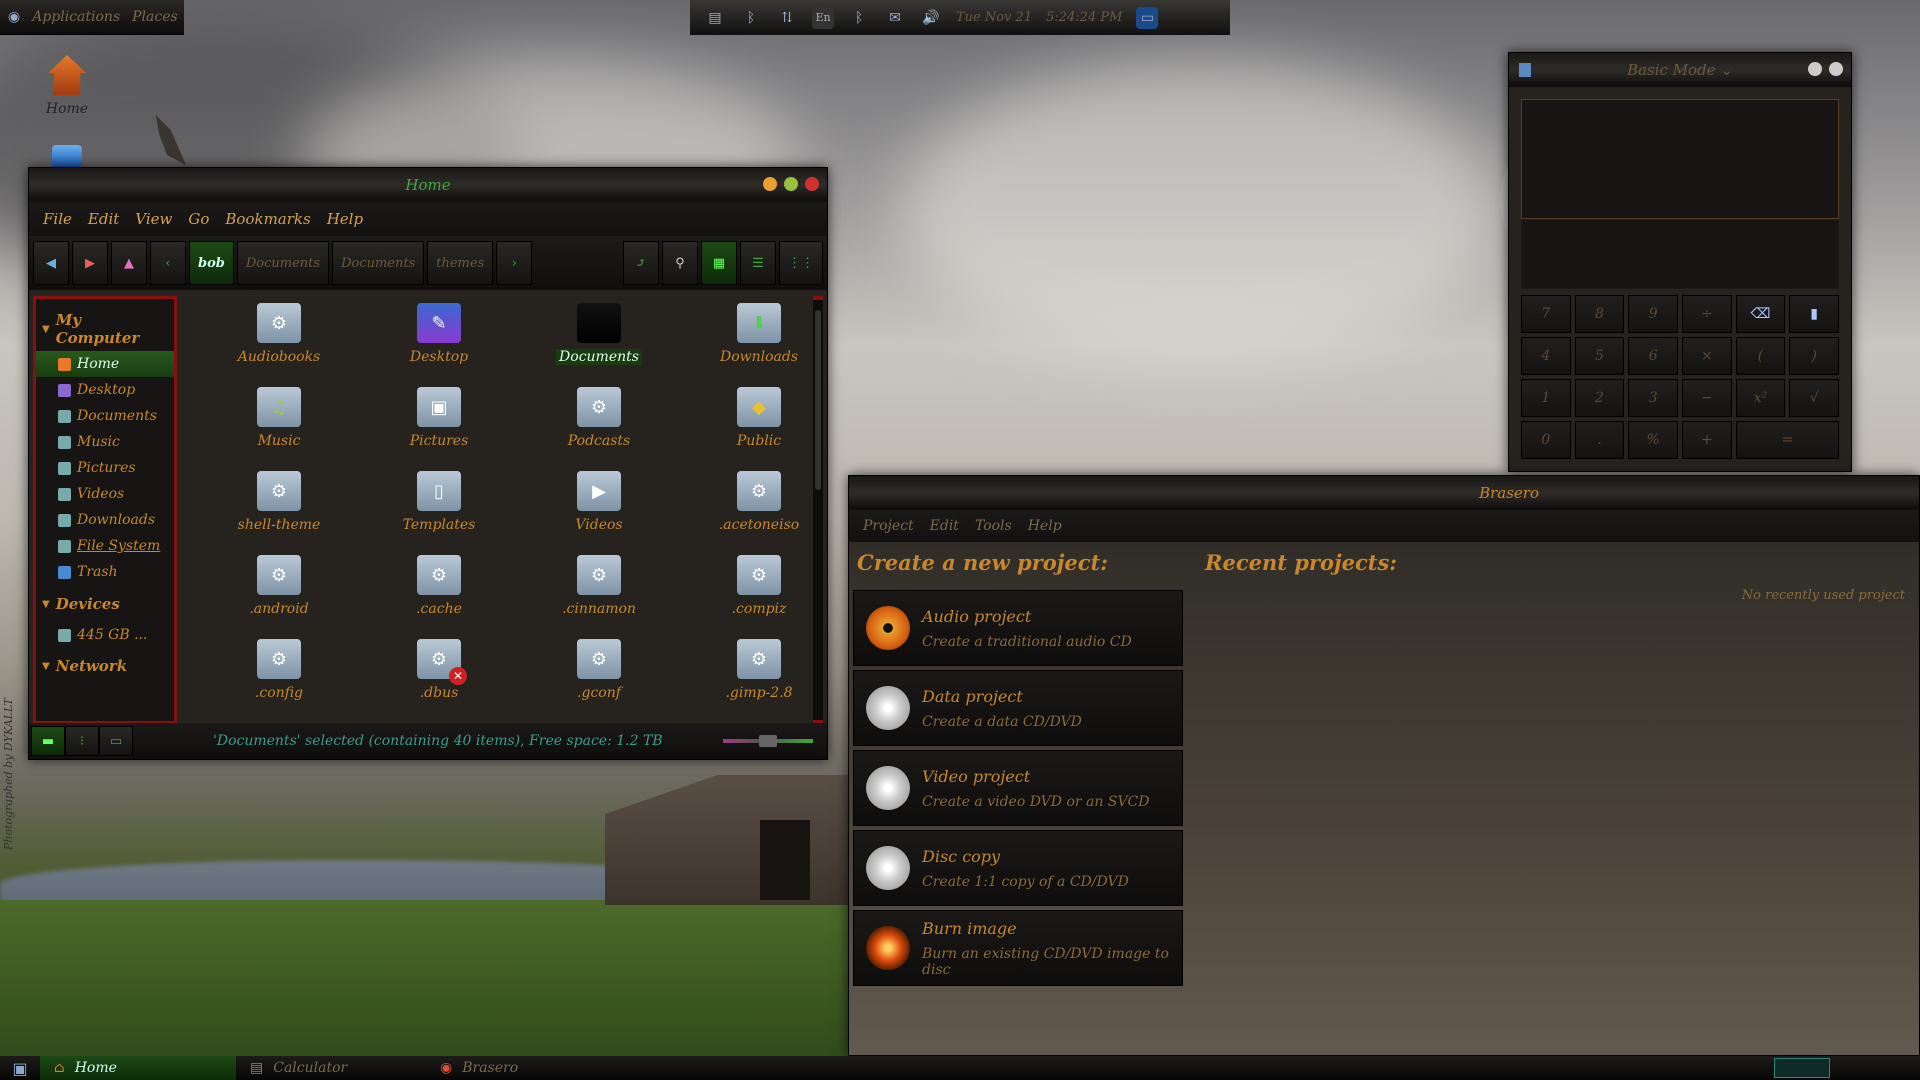 The image size is (1920, 1080). What do you see at coordinates (1707, 398) in the screenshot?
I see `key-subtract: −` at bounding box center [1707, 398].